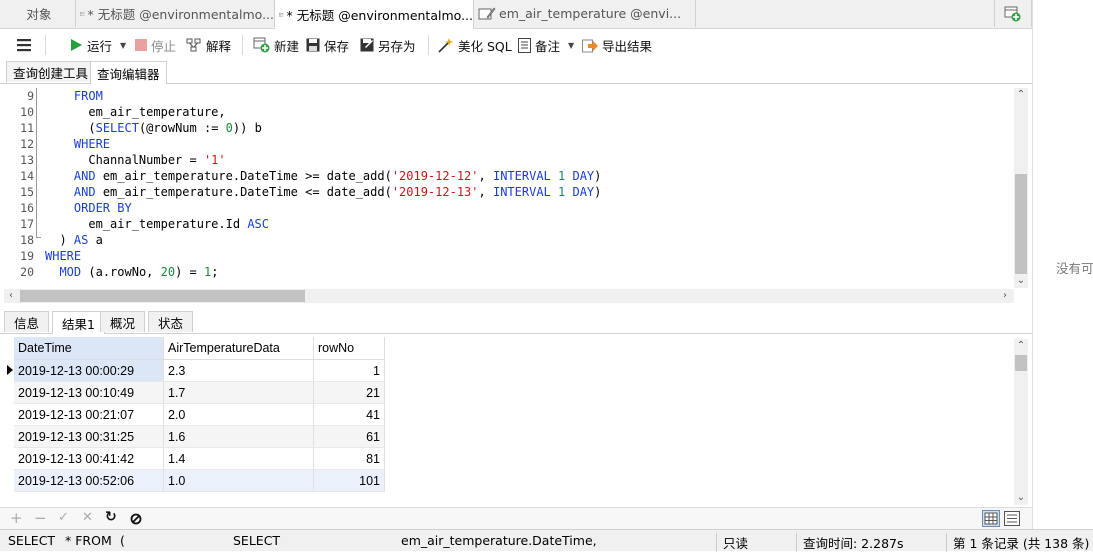  What do you see at coordinates (111, 517) in the screenshot?
I see `refresh-icon: ↻` at bounding box center [111, 517].